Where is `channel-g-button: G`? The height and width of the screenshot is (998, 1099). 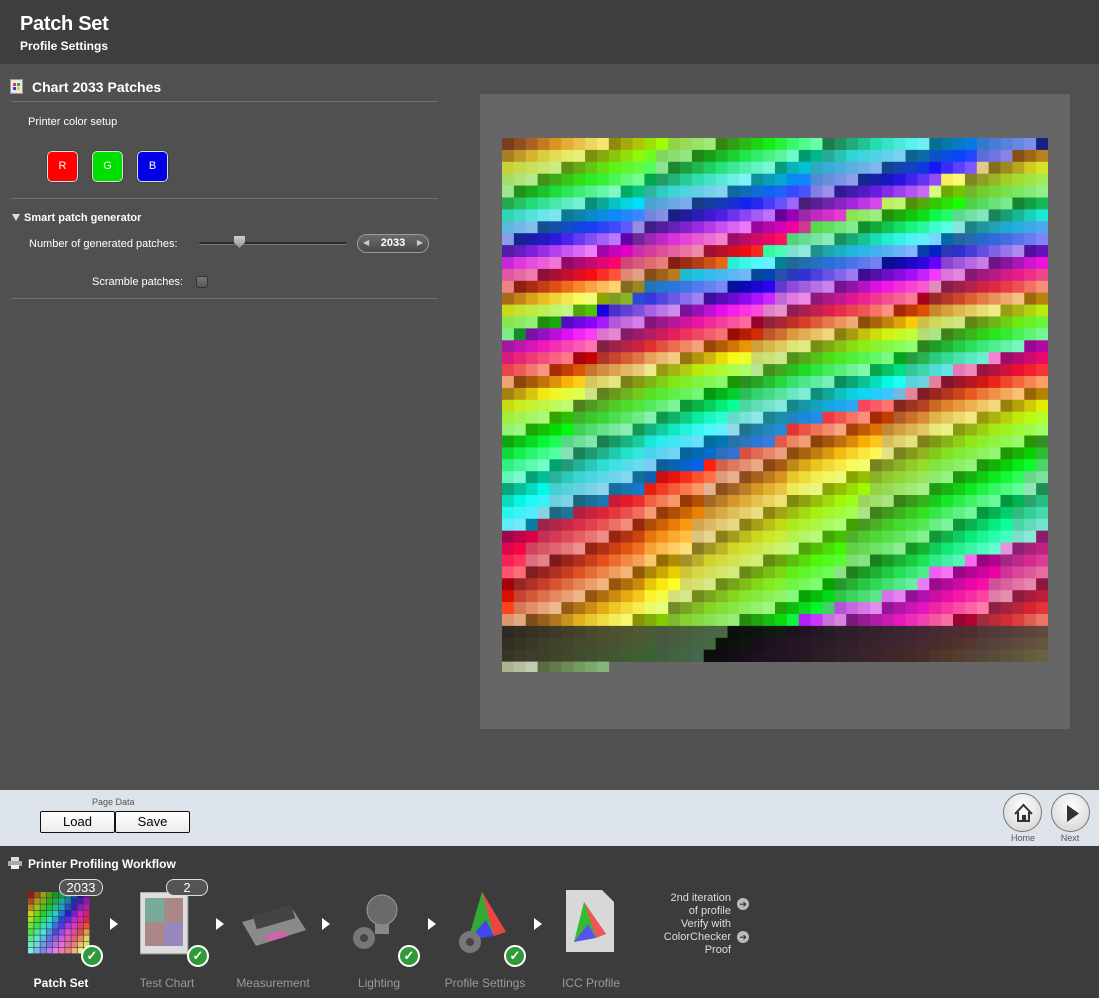 channel-g-button: G is located at coordinates (107, 166).